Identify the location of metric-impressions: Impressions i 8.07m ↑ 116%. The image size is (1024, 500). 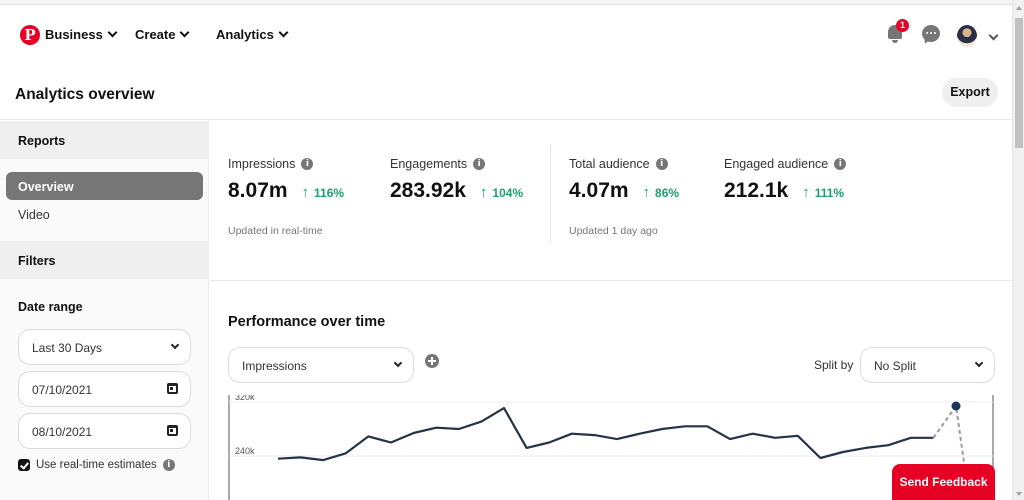
(286, 180).